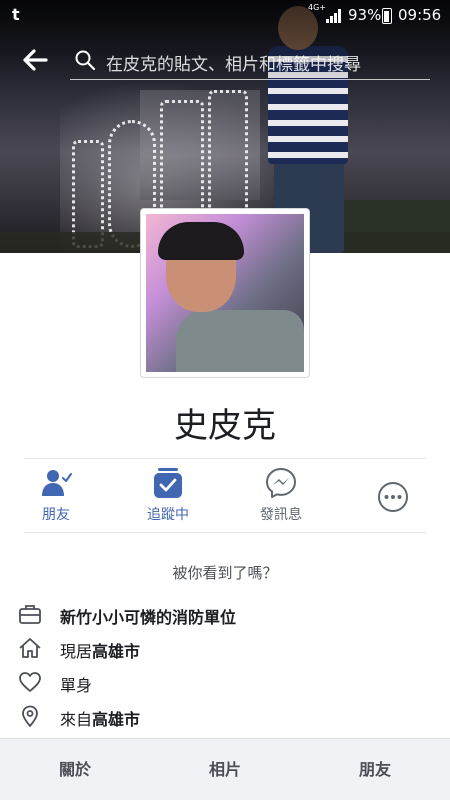 Image resolution: width=450 pixels, height=800 pixels. Describe the element at coordinates (148, 617) in the screenshot. I see `info-work-text: 新竹小小可憐的消防單位` at that location.